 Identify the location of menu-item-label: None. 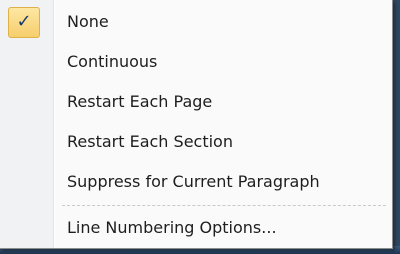
(88, 21).